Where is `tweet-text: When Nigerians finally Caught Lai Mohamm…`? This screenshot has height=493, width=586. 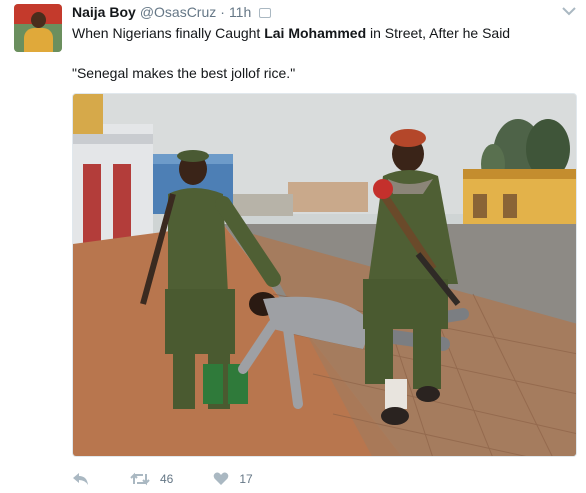
tweet-text: When Nigerians finally Caught Lai Mohamm… is located at coordinates (322, 53).